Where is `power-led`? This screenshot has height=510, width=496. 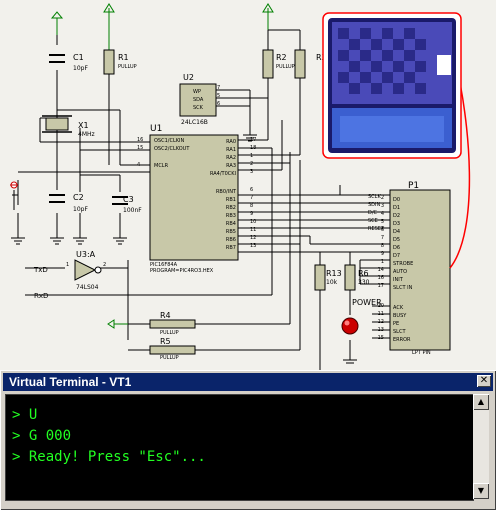
power-led is located at coordinates (350, 326).